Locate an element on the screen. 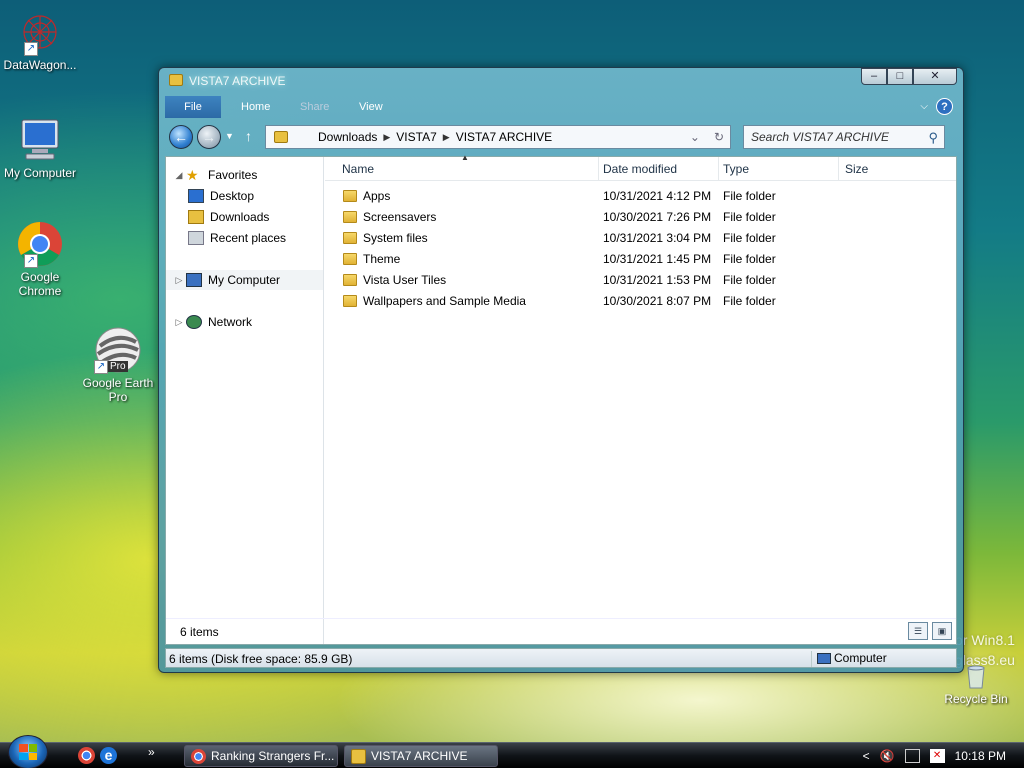 This screenshot has height=768, width=1024. forward-button: → is located at coordinates (209, 137).